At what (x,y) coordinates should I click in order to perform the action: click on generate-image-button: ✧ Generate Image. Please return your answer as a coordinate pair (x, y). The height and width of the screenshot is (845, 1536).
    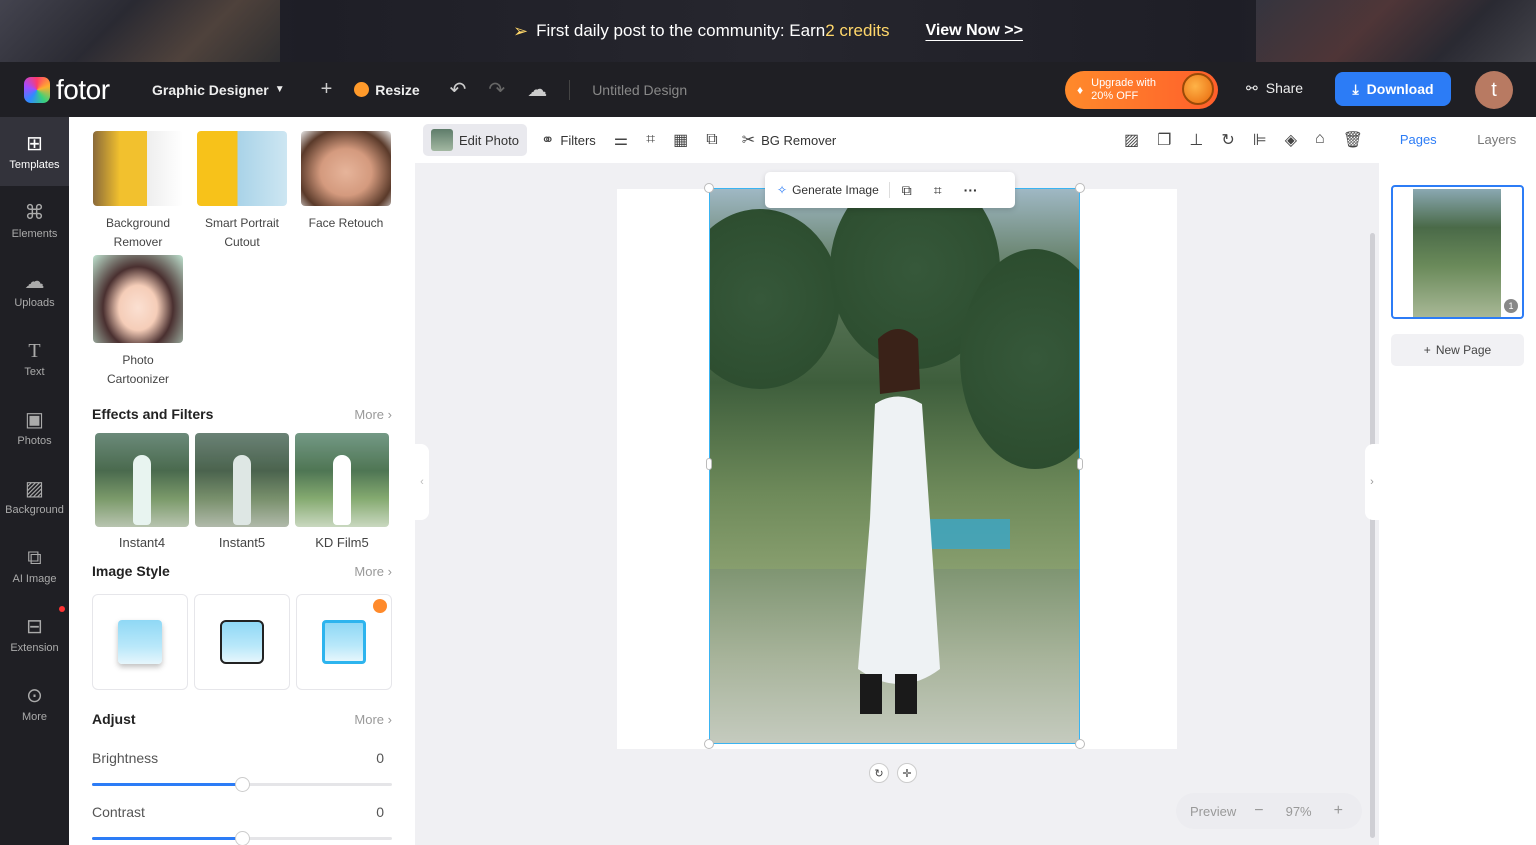
    Looking at the image, I should click on (828, 190).